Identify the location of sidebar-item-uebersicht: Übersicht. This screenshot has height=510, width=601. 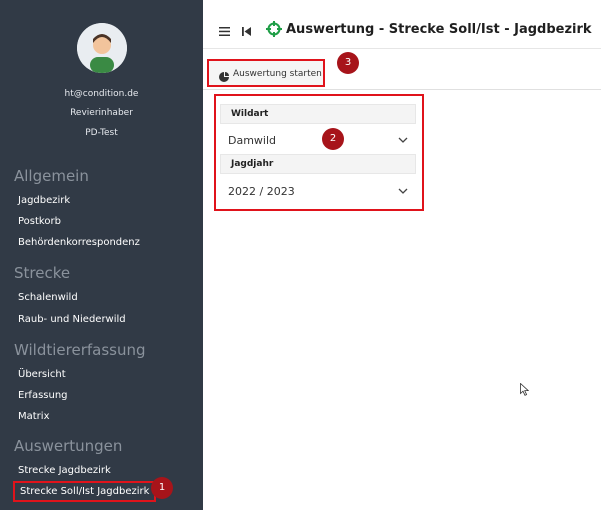
(42, 374).